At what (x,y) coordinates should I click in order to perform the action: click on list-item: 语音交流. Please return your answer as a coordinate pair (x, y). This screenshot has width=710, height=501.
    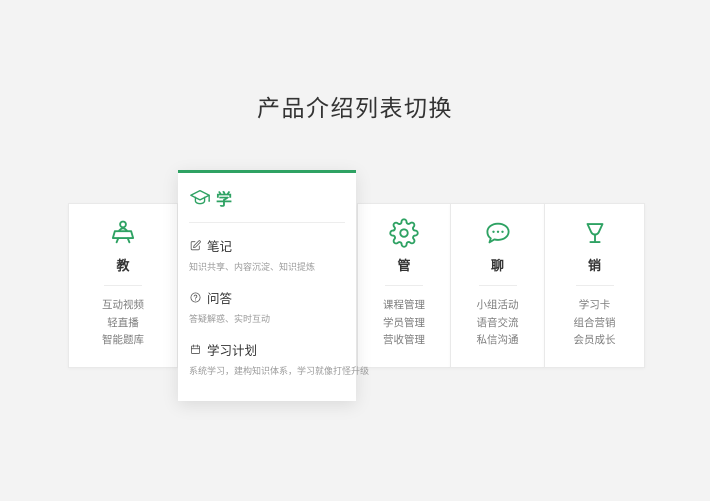
    Looking at the image, I should click on (497, 322).